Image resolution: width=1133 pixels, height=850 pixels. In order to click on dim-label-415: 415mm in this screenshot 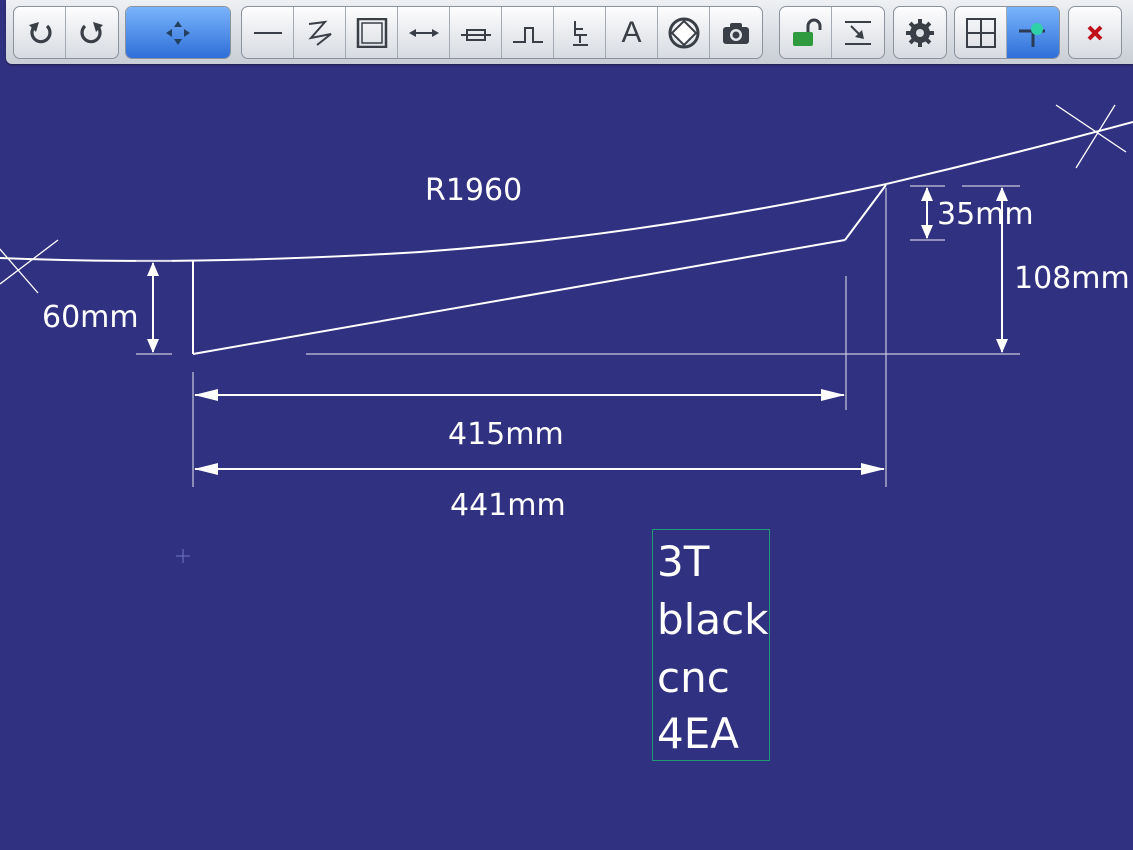, I will do `click(506, 434)`.